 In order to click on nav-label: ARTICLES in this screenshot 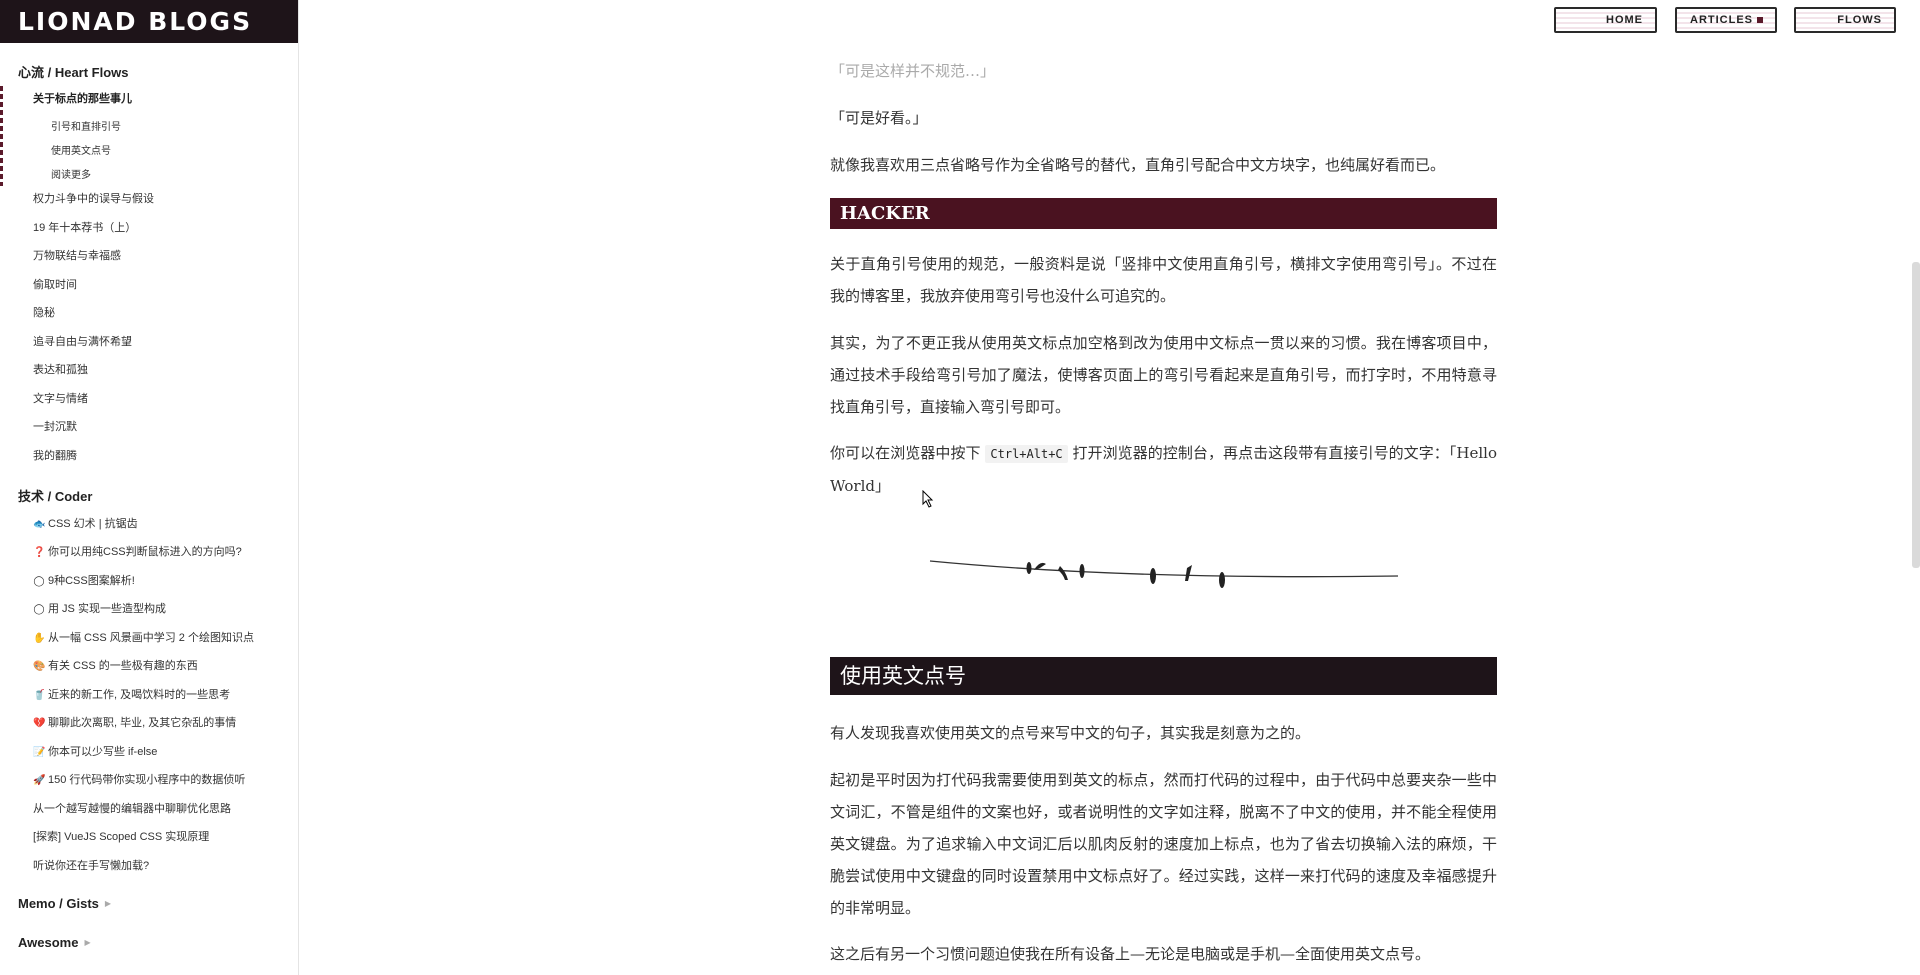, I will do `click(1721, 20)`.